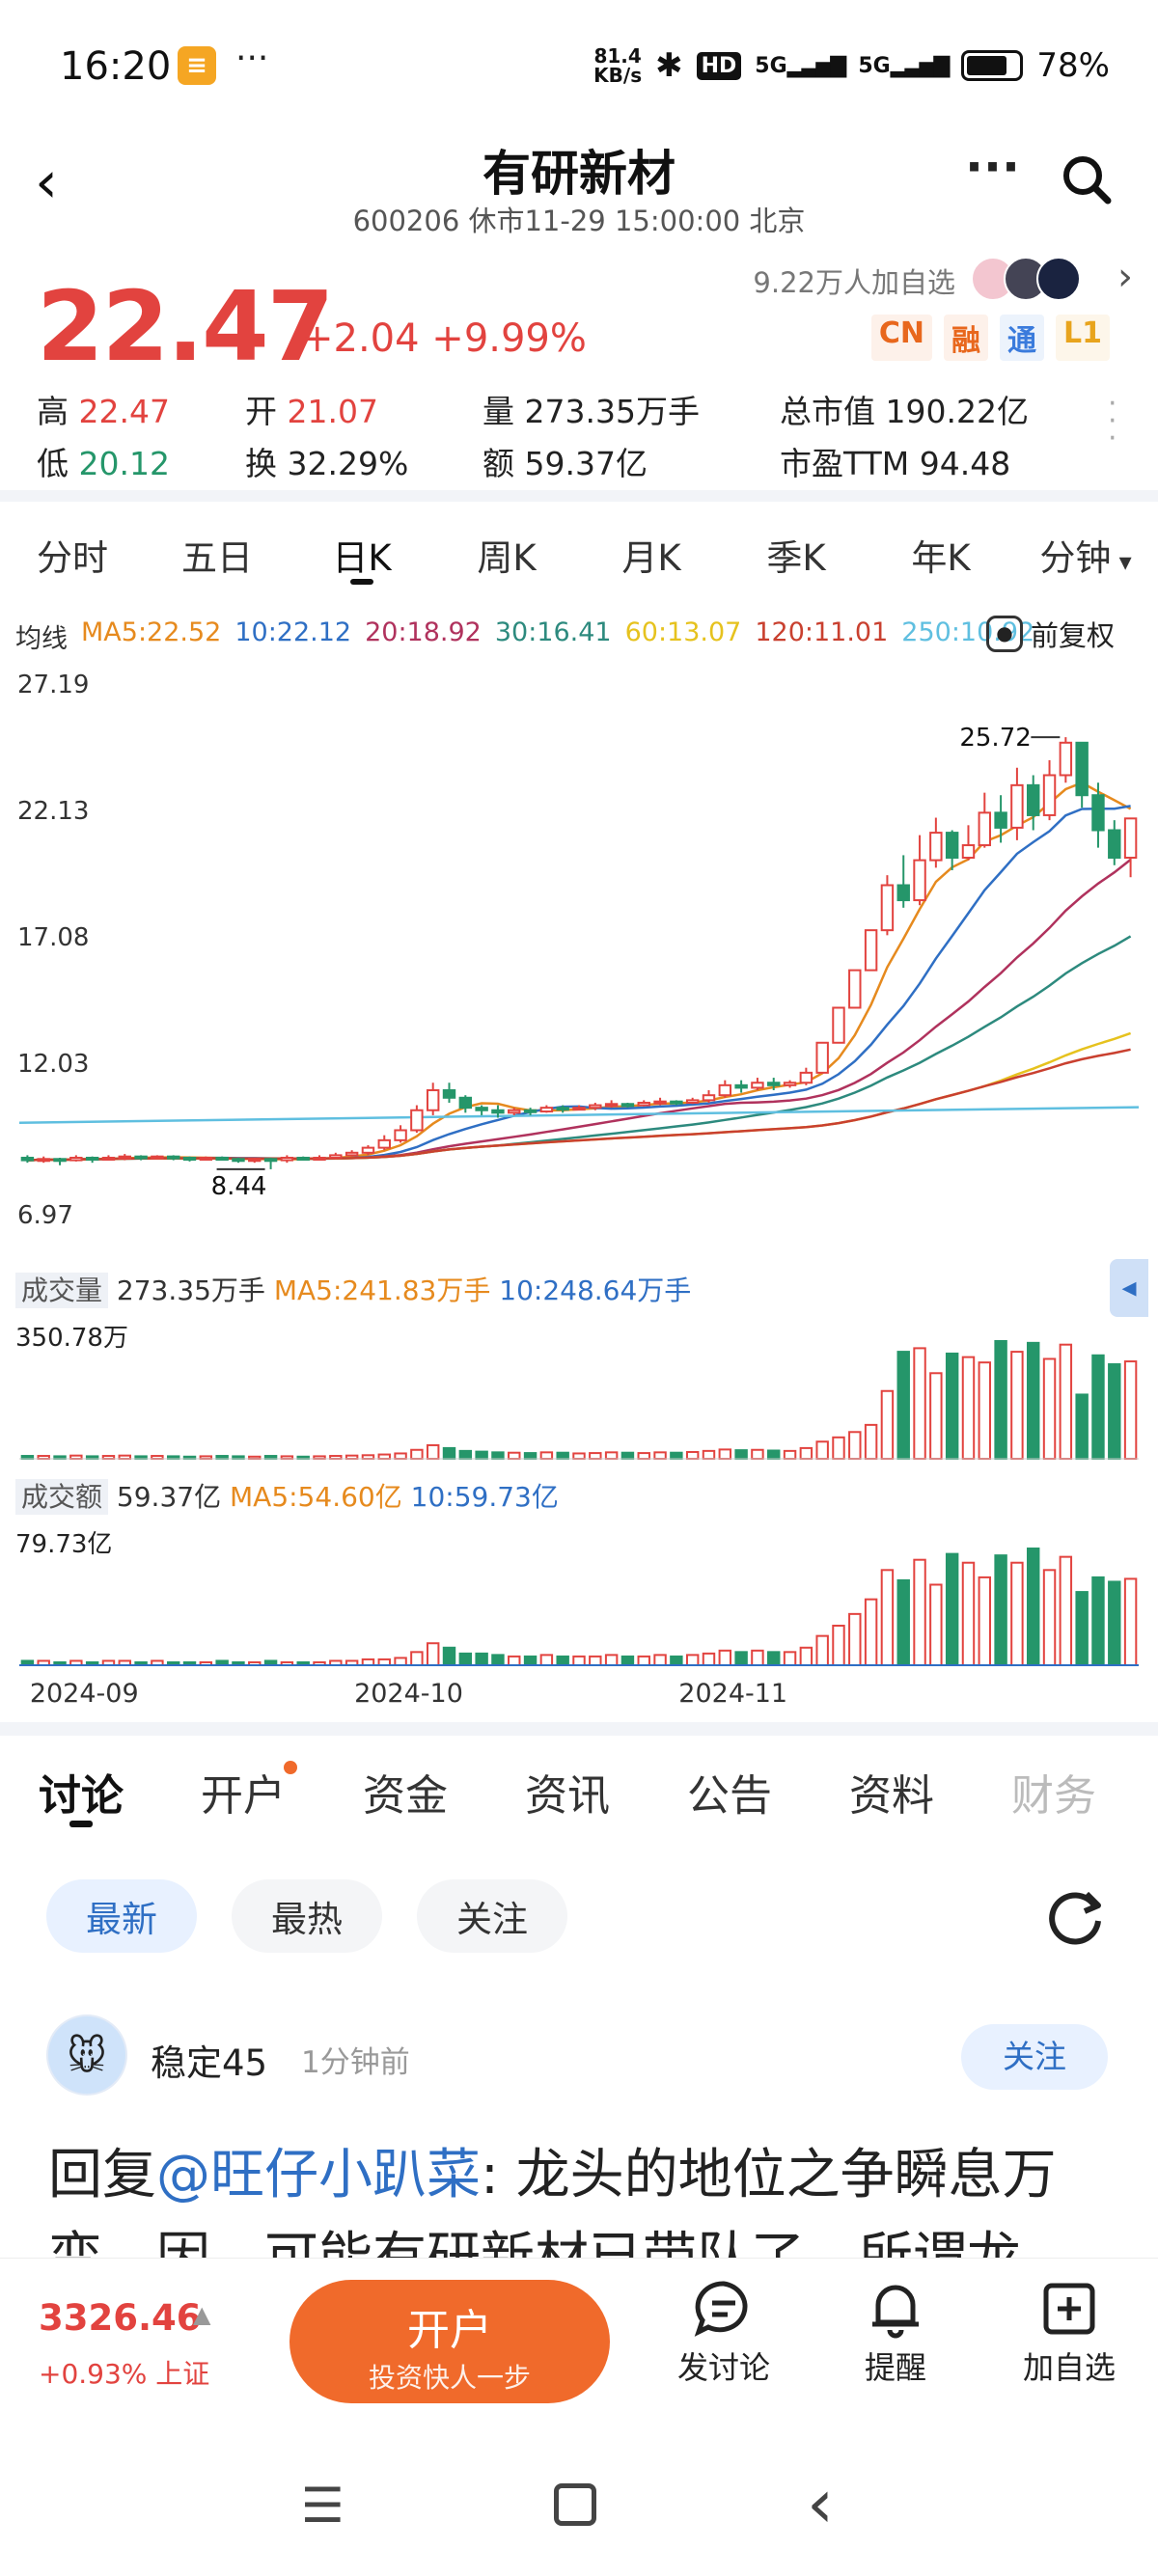 This screenshot has width=1158, height=2576. Describe the element at coordinates (579, 496) in the screenshot. I see `divider` at that location.